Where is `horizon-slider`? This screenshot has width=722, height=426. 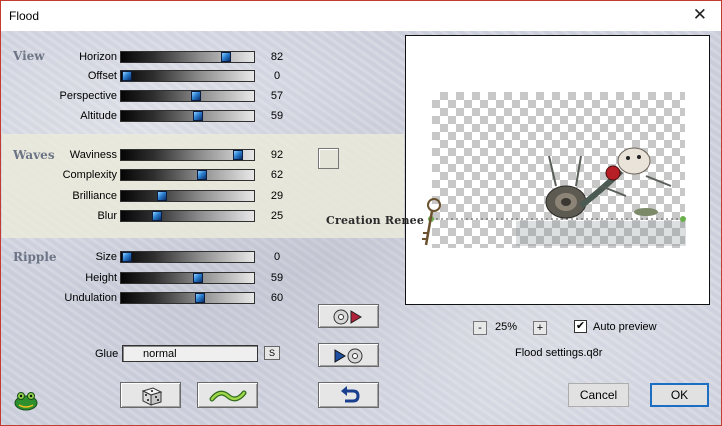
horizon-slider is located at coordinates (187, 57).